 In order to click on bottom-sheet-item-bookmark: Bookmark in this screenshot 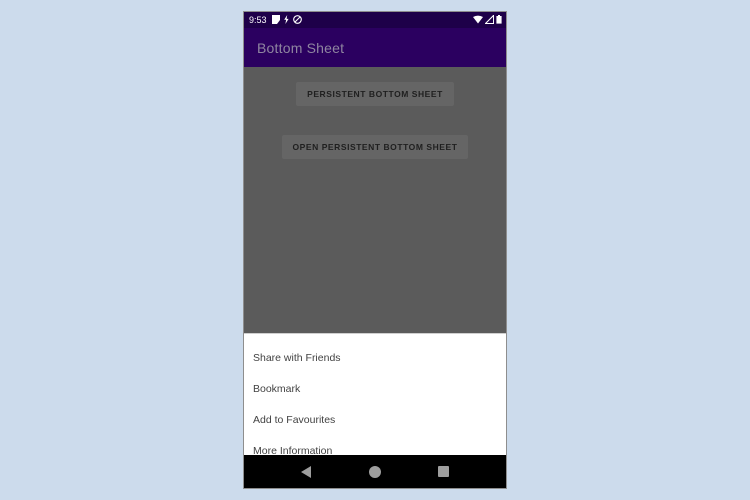, I will do `click(375, 388)`.